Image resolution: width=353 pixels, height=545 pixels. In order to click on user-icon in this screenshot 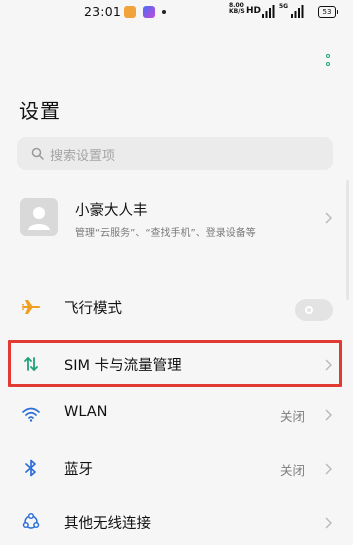, I will do `click(39, 218)`.